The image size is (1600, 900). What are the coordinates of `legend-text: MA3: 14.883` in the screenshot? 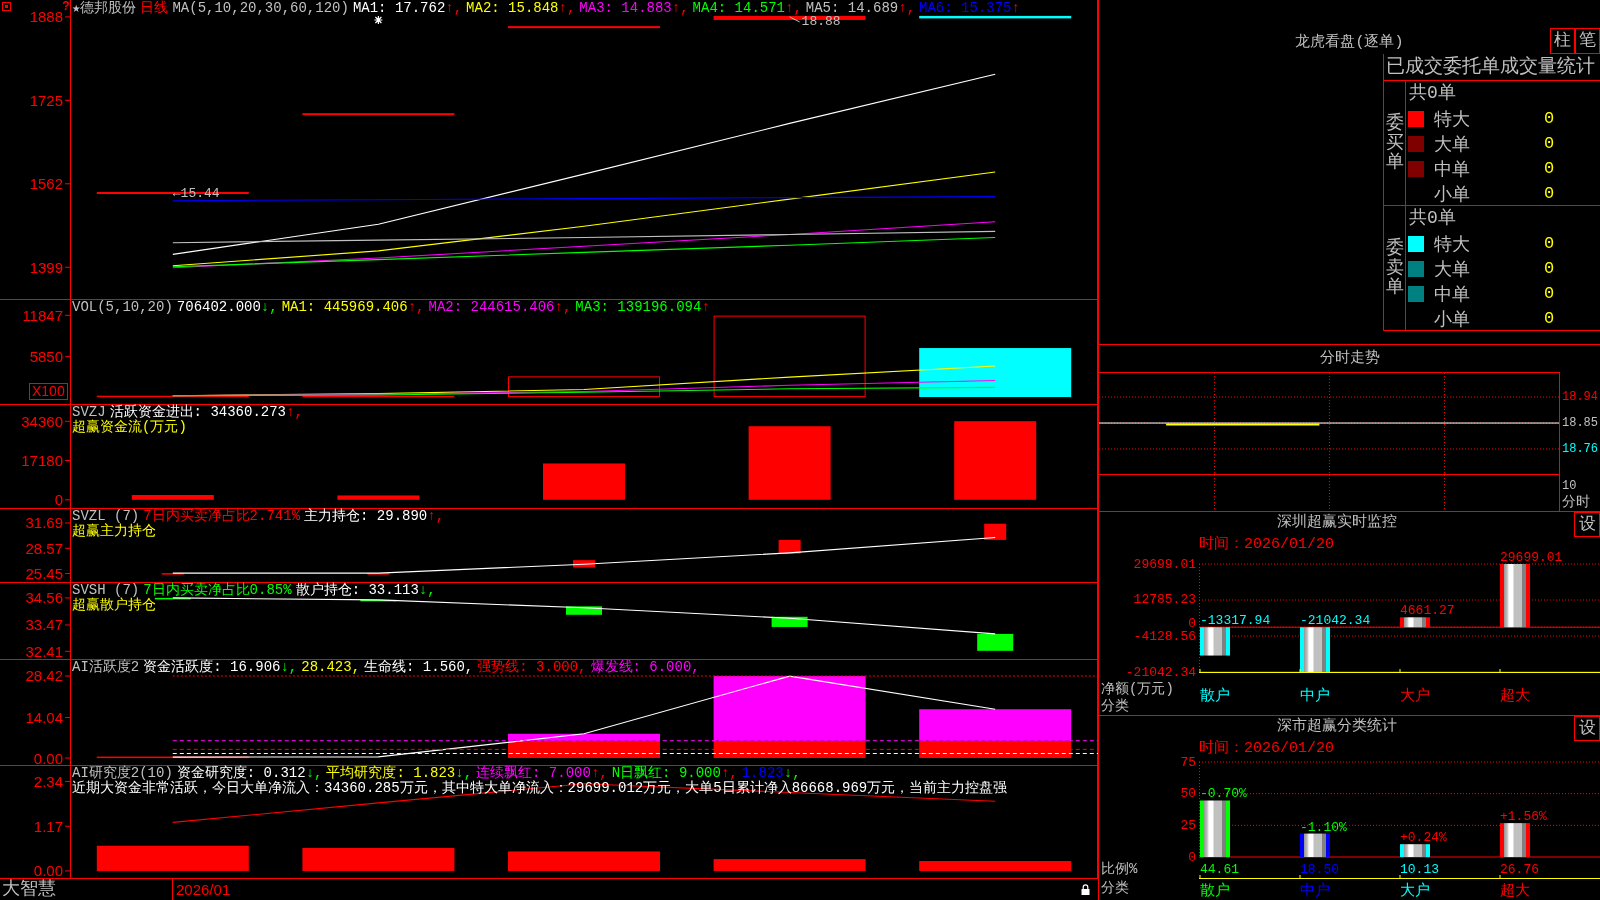 It's located at (625, 8).